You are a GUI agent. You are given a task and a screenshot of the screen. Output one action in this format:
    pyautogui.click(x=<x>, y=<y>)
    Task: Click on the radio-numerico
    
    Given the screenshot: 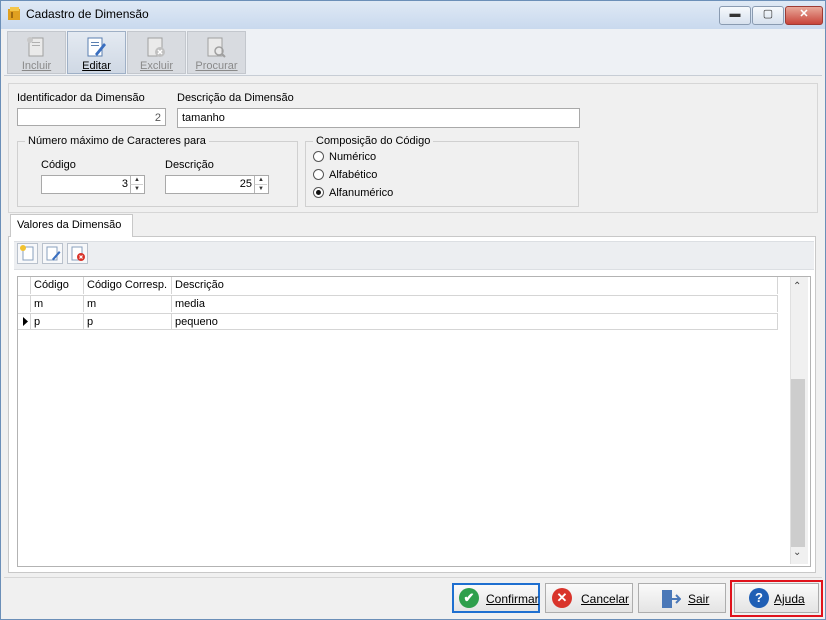 What is the action you would take?
    pyautogui.click(x=318, y=156)
    